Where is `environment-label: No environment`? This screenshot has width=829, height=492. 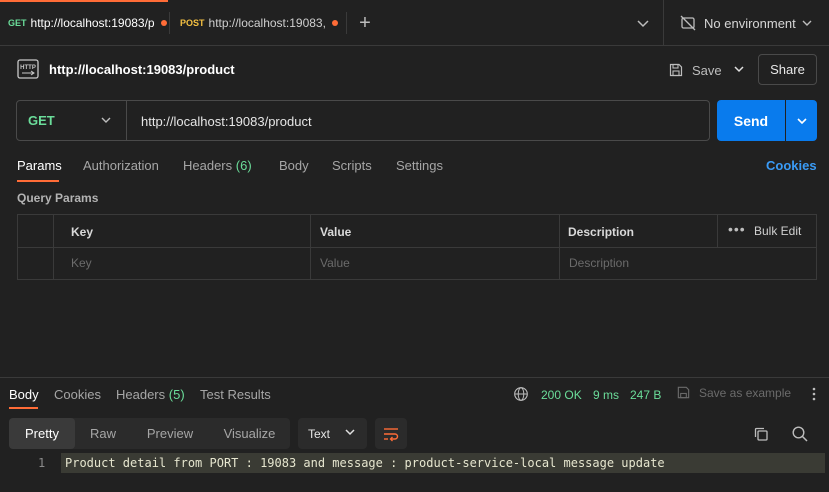 environment-label: No environment is located at coordinates (750, 23).